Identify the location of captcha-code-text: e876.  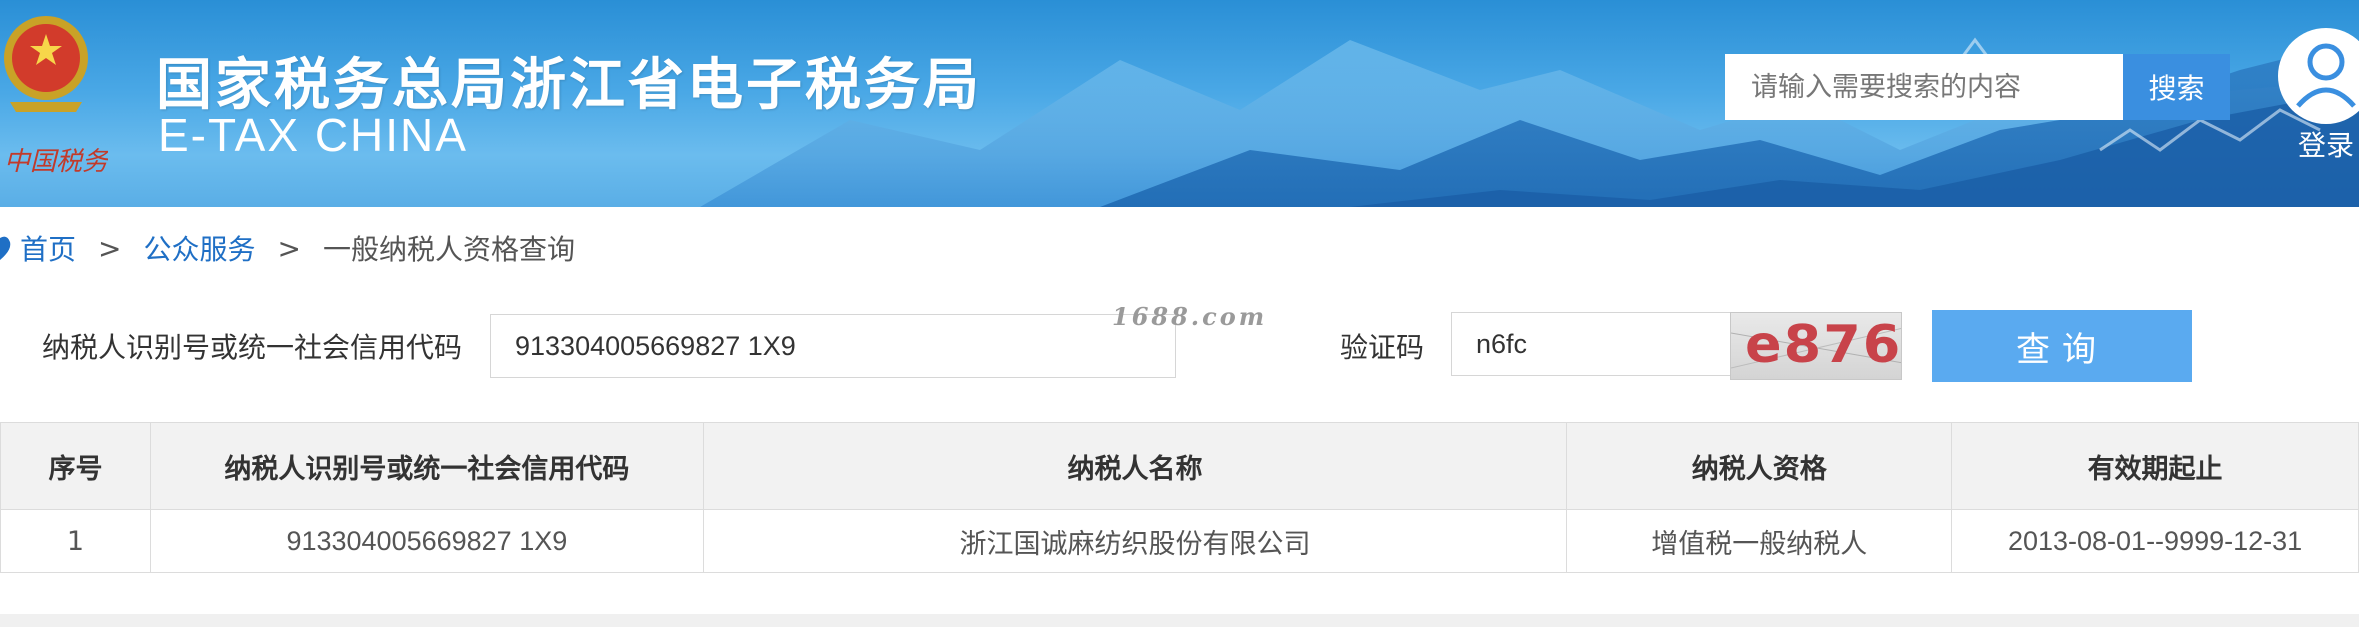
(1823, 344).